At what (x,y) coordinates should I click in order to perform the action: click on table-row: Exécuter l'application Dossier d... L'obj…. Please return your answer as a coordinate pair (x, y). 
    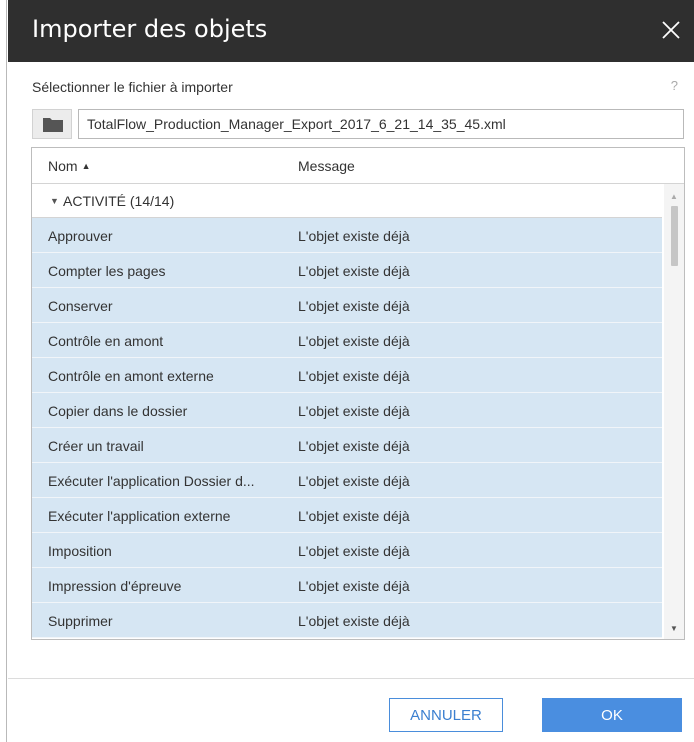
    Looking at the image, I should click on (347, 480).